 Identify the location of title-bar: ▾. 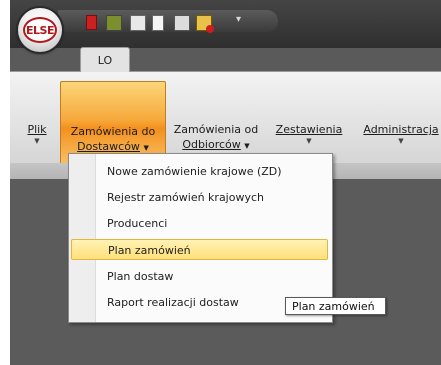
(225, 24).